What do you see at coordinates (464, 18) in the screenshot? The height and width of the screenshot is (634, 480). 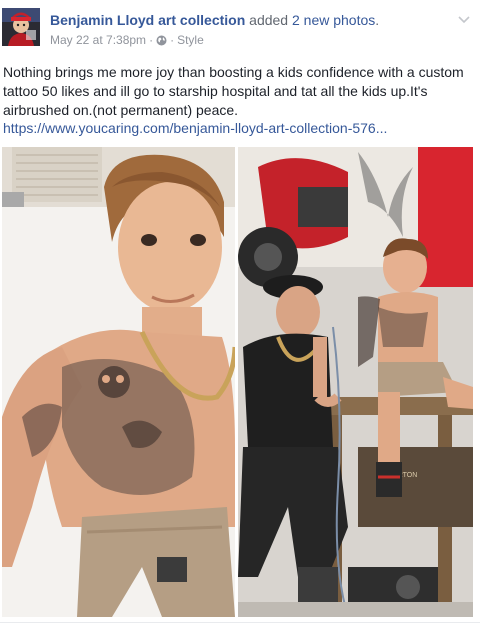 I see `chevron-down-icon` at bounding box center [464, 18].